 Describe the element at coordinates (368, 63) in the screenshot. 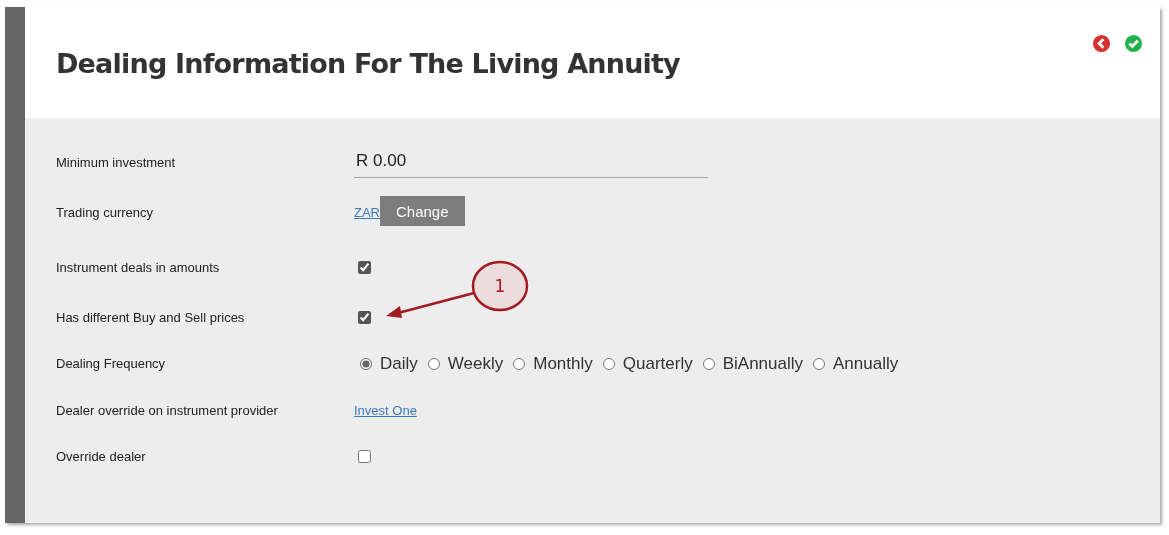

I see `page-title: Dealing Information For The Living Annuity` at that location.